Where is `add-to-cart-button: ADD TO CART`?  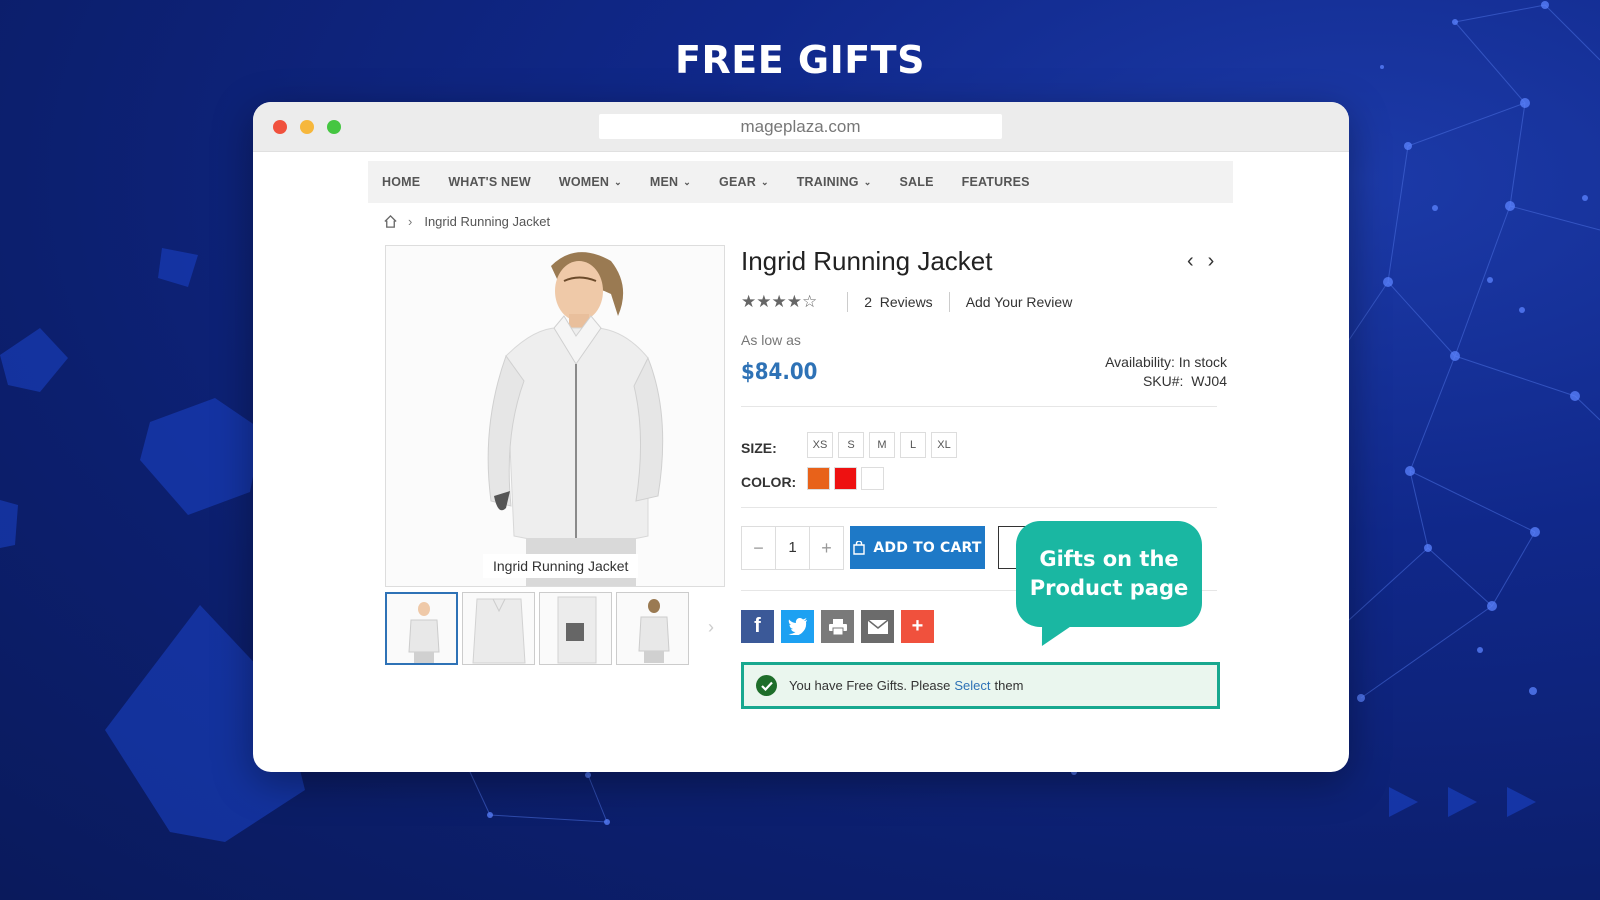
add-to-cart-button: ADD TO CART is located at coordinates (917, 547).